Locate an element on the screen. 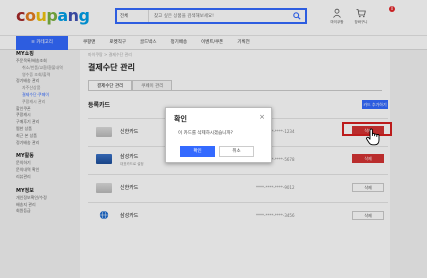 This screenshot has width=427, height=278. dialog-message: 이 카드를 삭제하시겠습니까? is located at coordinates (205, 133).